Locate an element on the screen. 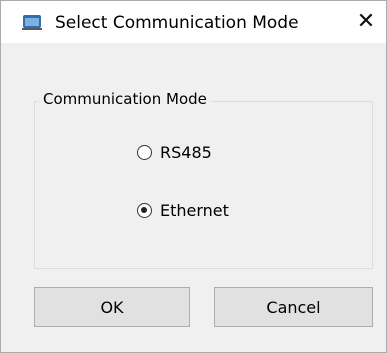  radio-rs485: RS485 is located at coordinates (174, 152).